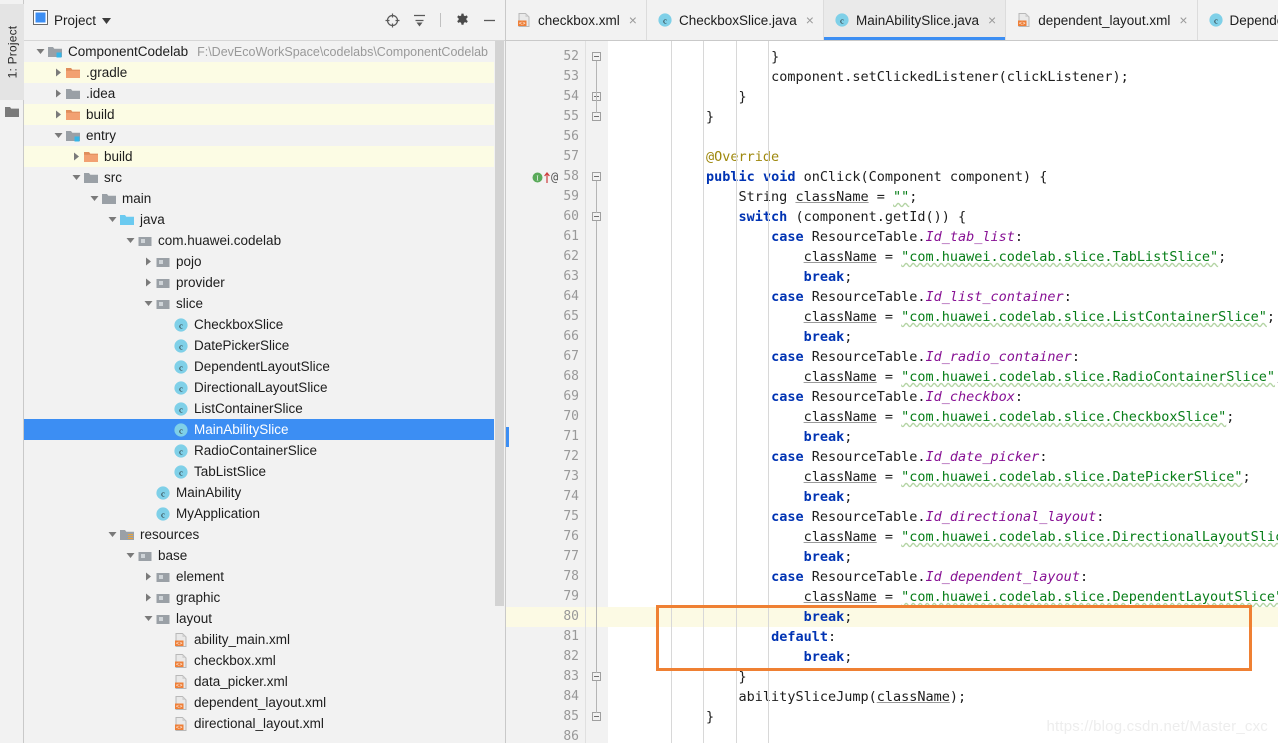 The image size is (1278, 743). I want to click on tree-item-label: slice, so click(190, 303).